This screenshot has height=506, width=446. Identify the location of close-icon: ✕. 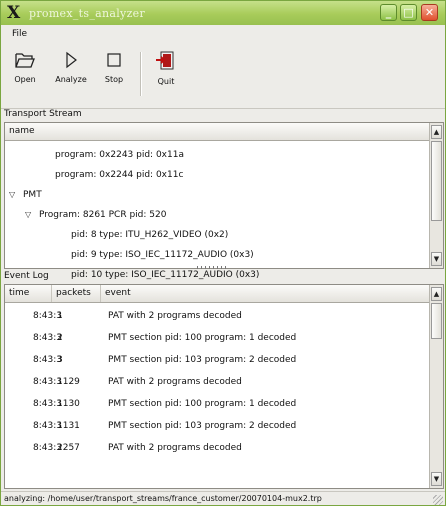
(429, 12).